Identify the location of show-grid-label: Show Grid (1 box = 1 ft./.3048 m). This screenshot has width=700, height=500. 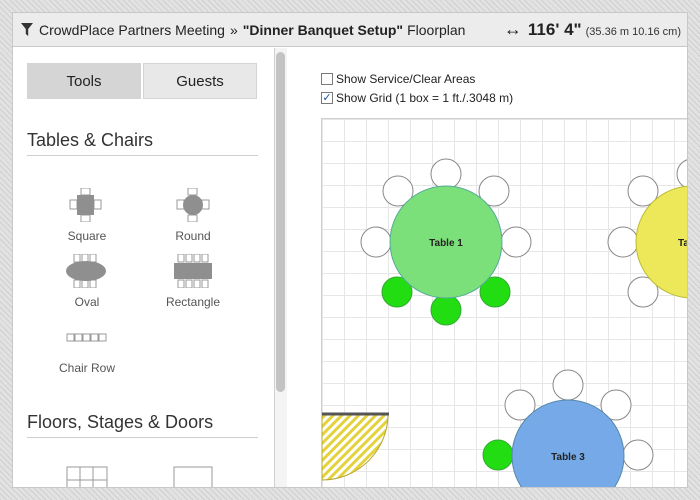
(425, 98).